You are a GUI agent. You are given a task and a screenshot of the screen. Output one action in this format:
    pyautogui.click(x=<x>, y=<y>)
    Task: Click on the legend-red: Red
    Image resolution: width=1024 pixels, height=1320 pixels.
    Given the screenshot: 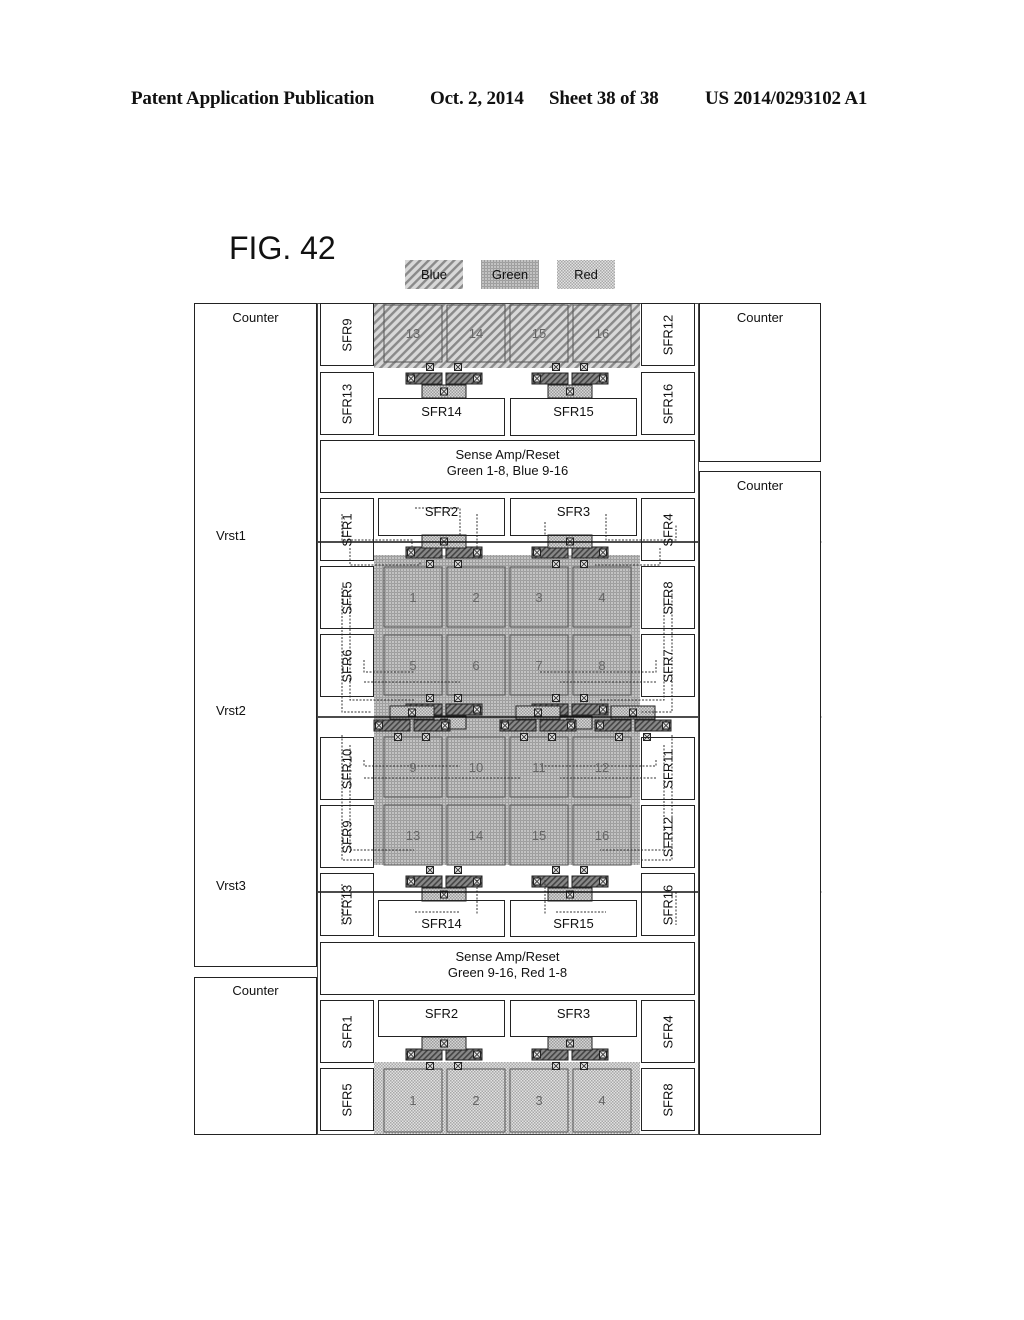 What is the action you would take?
    pyautogui.click(x=586, y=274)
    